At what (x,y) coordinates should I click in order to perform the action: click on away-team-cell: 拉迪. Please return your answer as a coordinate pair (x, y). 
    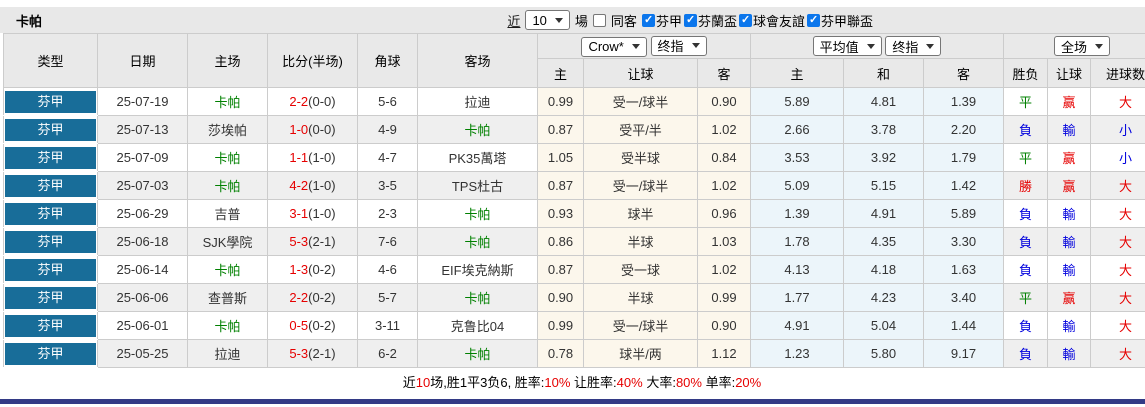
    Looking at the image, I should click on (477, 101).